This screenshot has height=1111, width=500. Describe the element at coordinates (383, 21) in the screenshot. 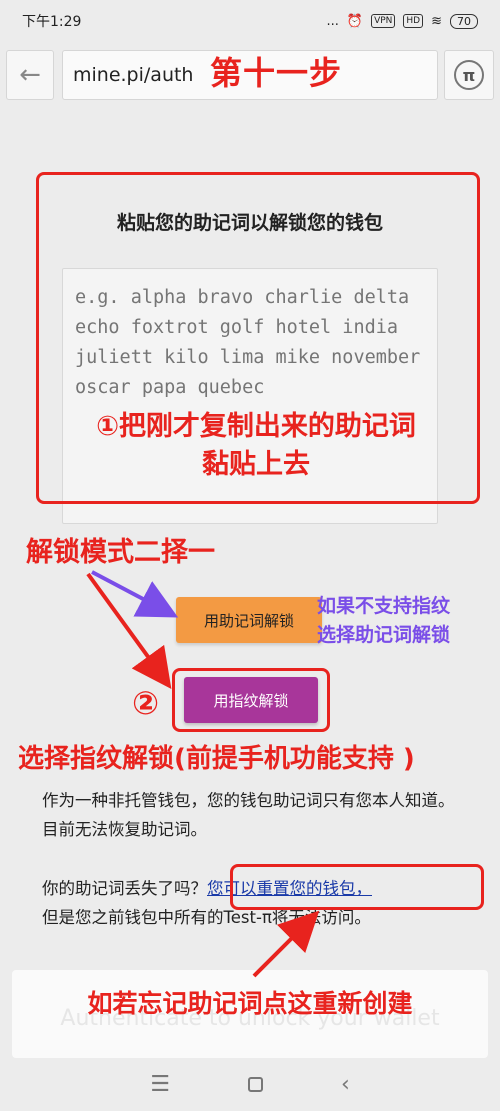

I see `vpn-icon: VPN` at that location.